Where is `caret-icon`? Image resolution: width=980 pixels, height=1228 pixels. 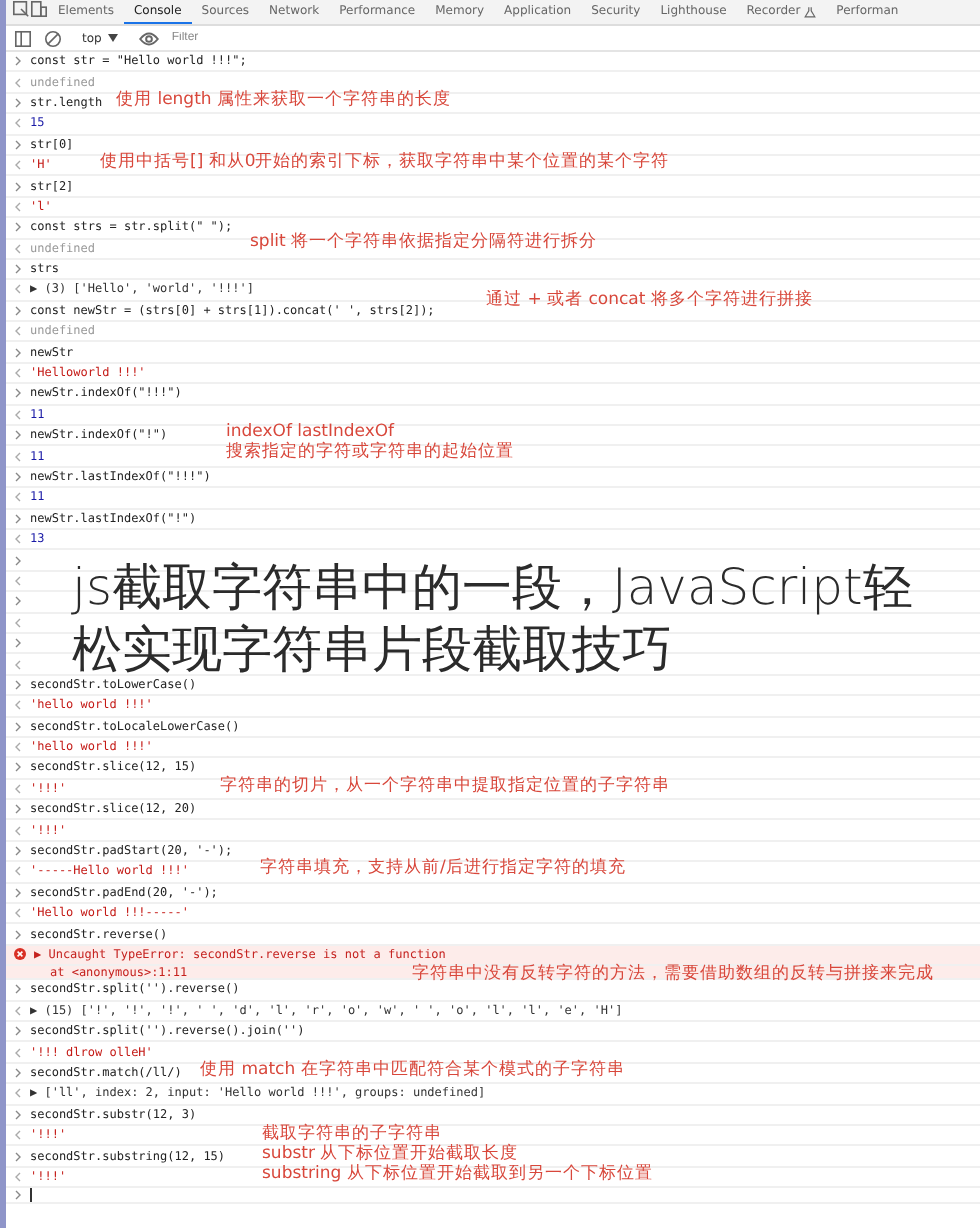
caret-icon is located at coordinates (112, 38).